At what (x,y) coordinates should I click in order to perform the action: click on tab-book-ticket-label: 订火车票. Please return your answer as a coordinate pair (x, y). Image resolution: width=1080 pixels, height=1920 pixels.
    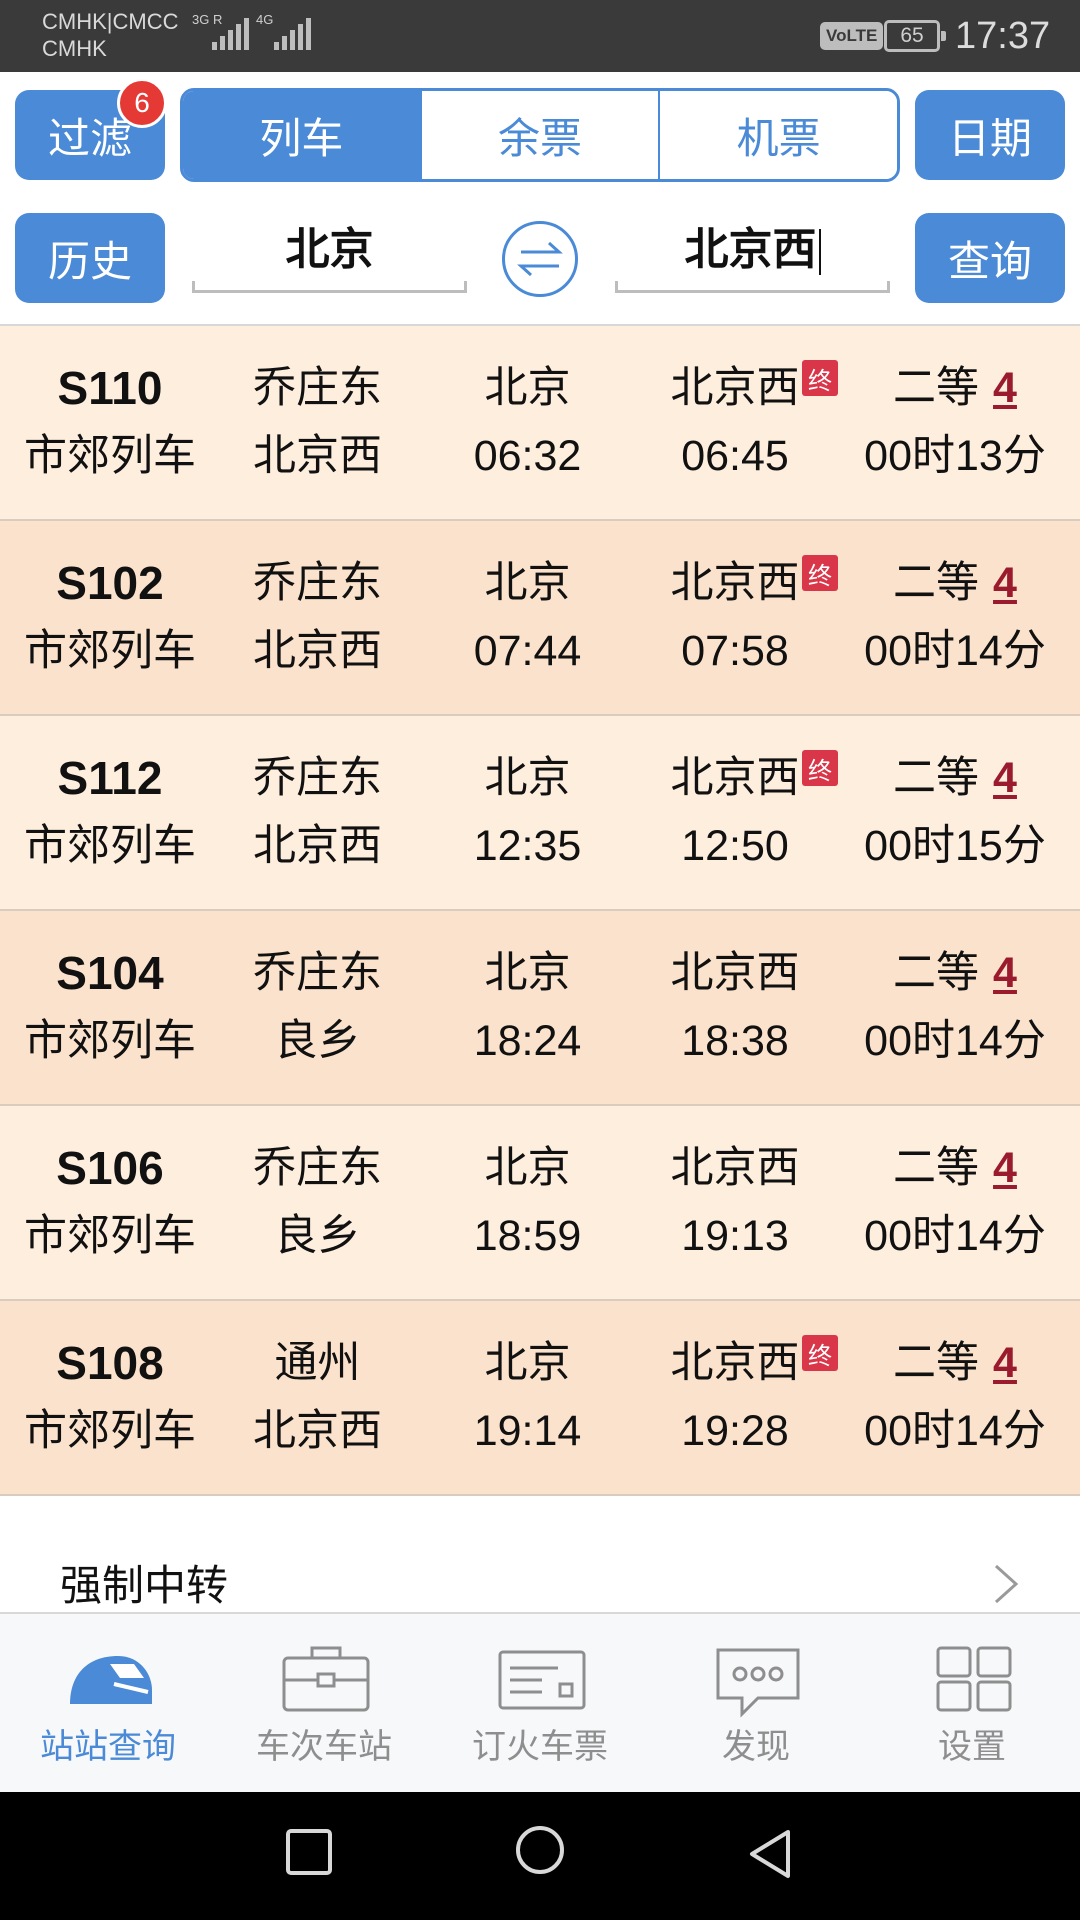
    Looking at the image, I should click on (540, 1747).